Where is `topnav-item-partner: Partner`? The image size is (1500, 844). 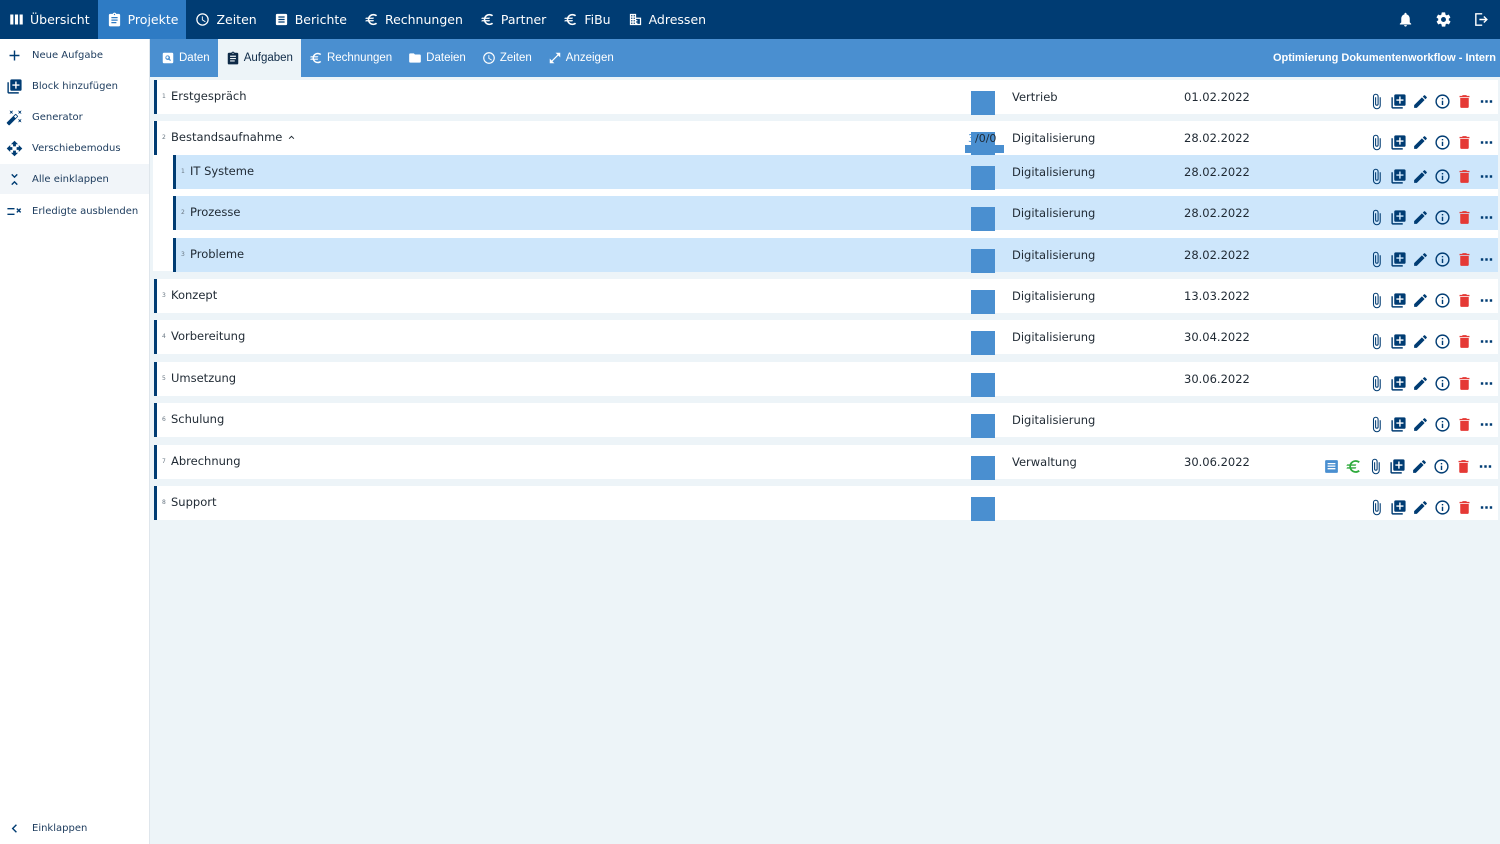
topnav-item-partner: Partner is located at coordinates (512, 19).